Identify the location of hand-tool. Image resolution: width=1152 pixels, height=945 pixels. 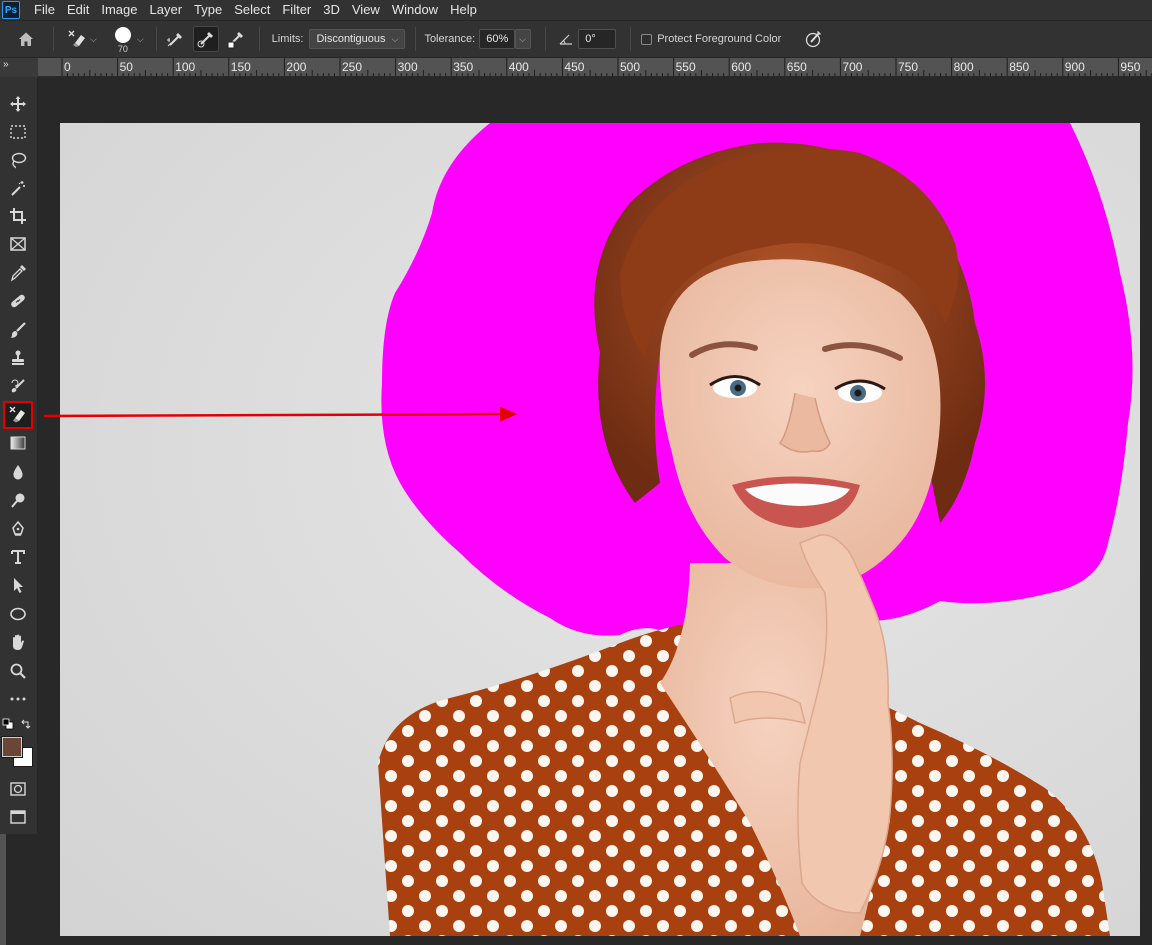
(18, 642).